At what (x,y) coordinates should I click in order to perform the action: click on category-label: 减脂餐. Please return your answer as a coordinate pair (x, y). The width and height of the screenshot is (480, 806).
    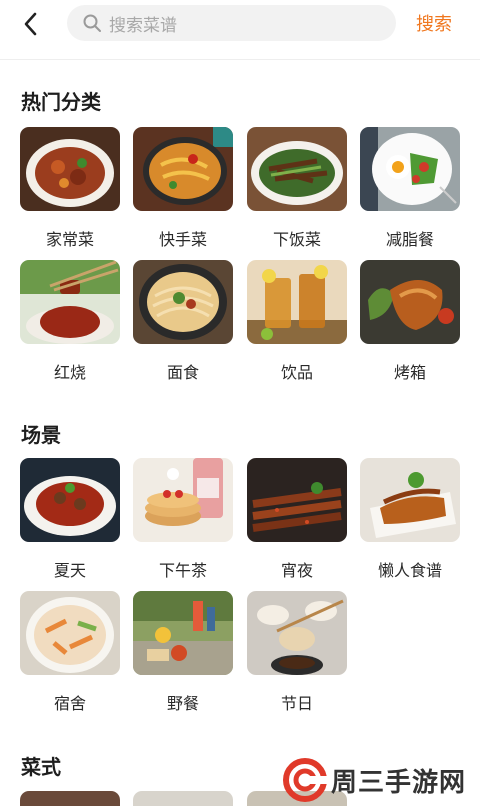
    Looking at the image, I should click on (409, 239).